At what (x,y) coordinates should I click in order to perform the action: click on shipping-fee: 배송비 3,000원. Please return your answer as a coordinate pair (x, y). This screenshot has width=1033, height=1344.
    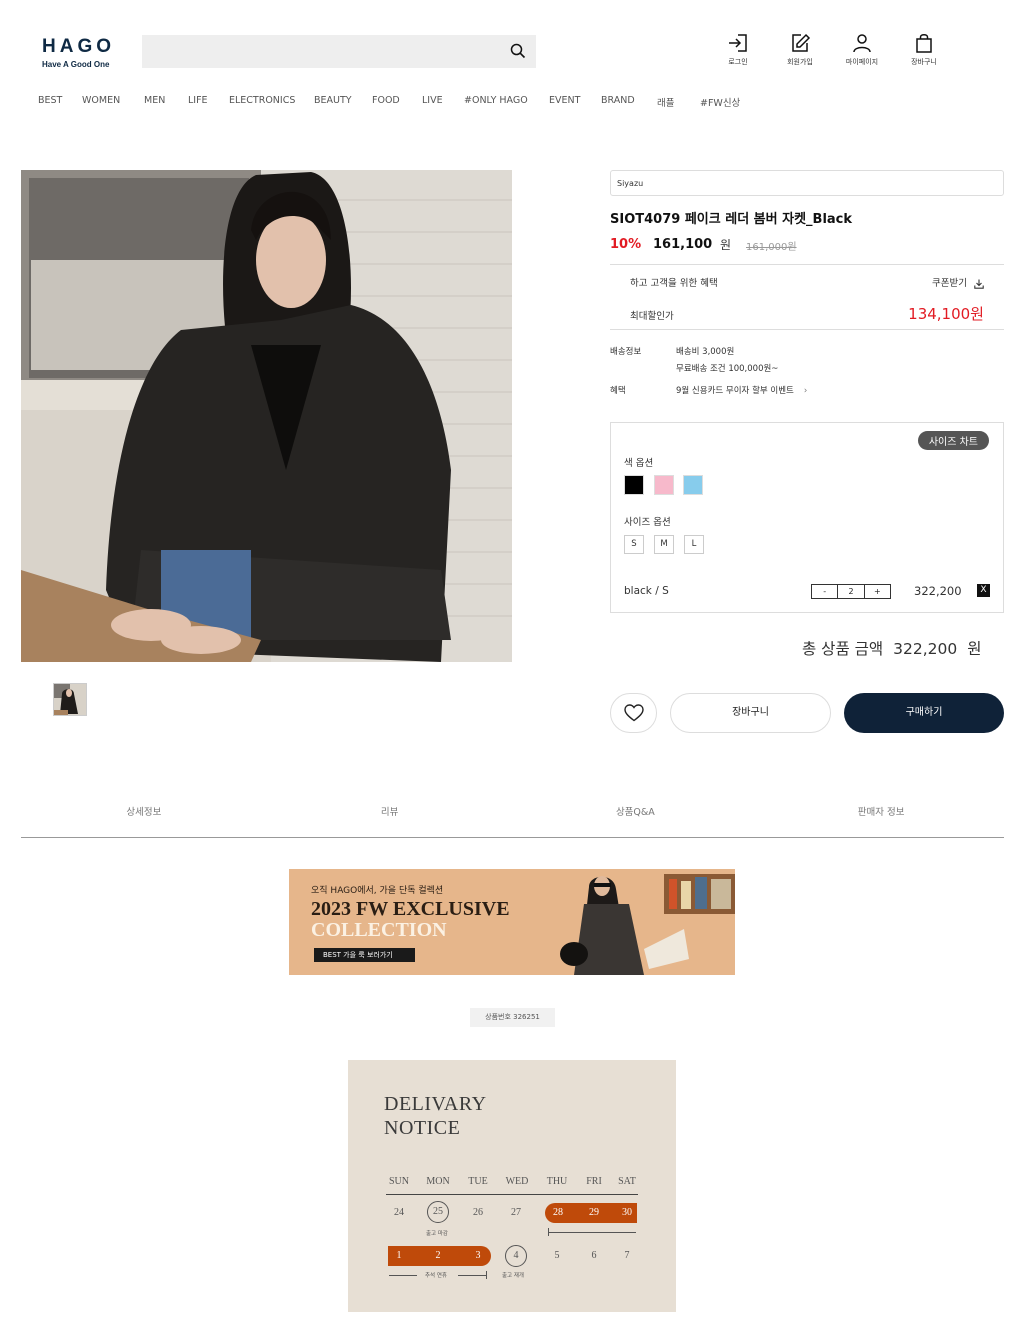
    Looking at the image, I should click on (705, 352).